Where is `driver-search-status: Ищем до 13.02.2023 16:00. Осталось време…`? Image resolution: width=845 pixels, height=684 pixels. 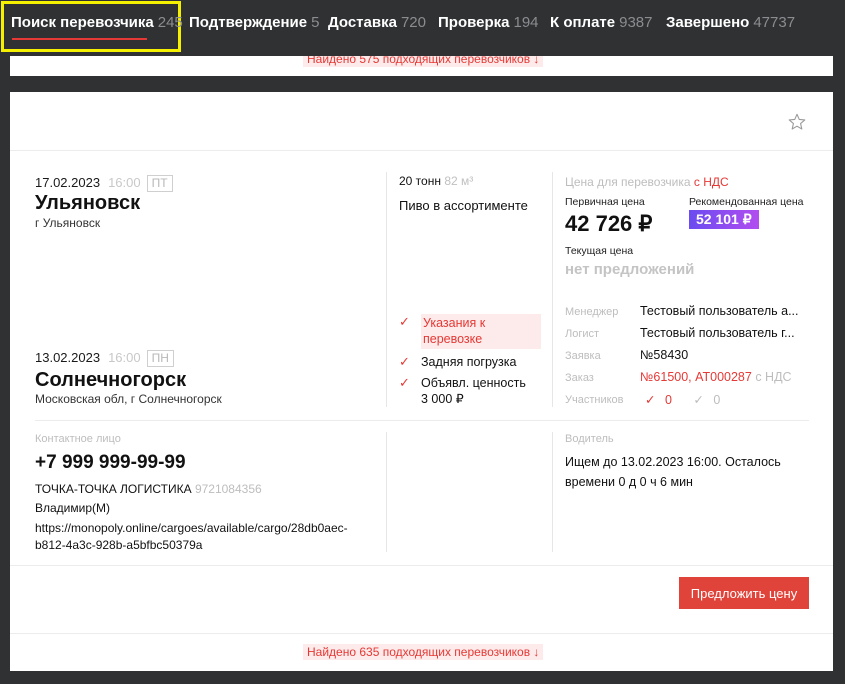 driver-search-status: Ищем до 13.02.2023 16:00. Осталось време… is located at coordinates (673, 472).